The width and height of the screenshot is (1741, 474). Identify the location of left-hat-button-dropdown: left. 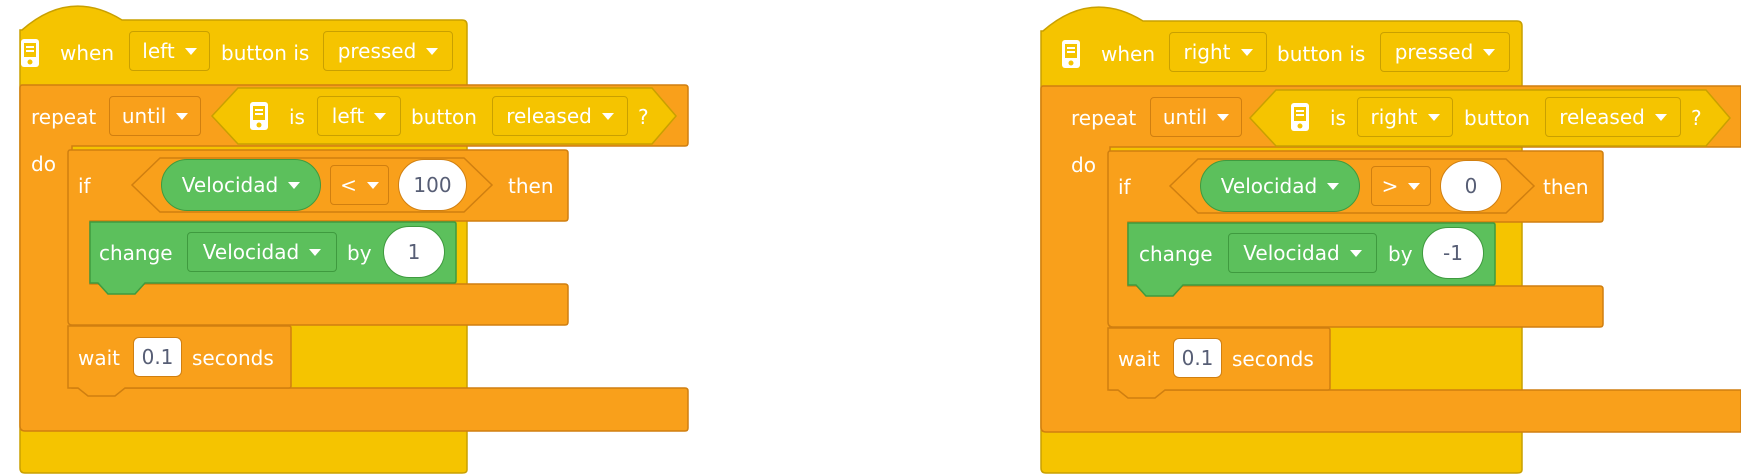
(169, 51).